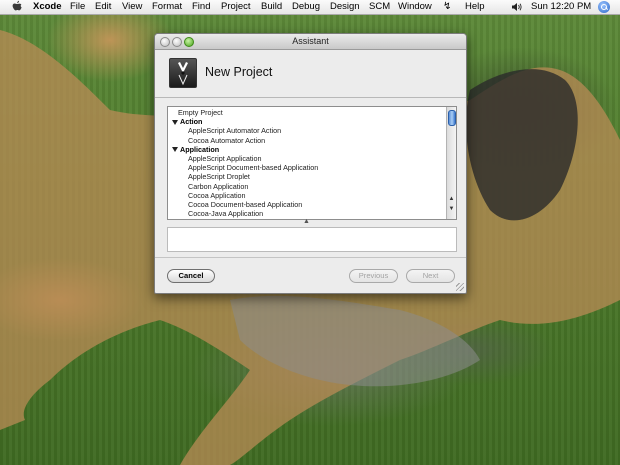  Describe the element at coordinates (17, 6) in the screenshot. I see `apple-menu-icon` at that location.